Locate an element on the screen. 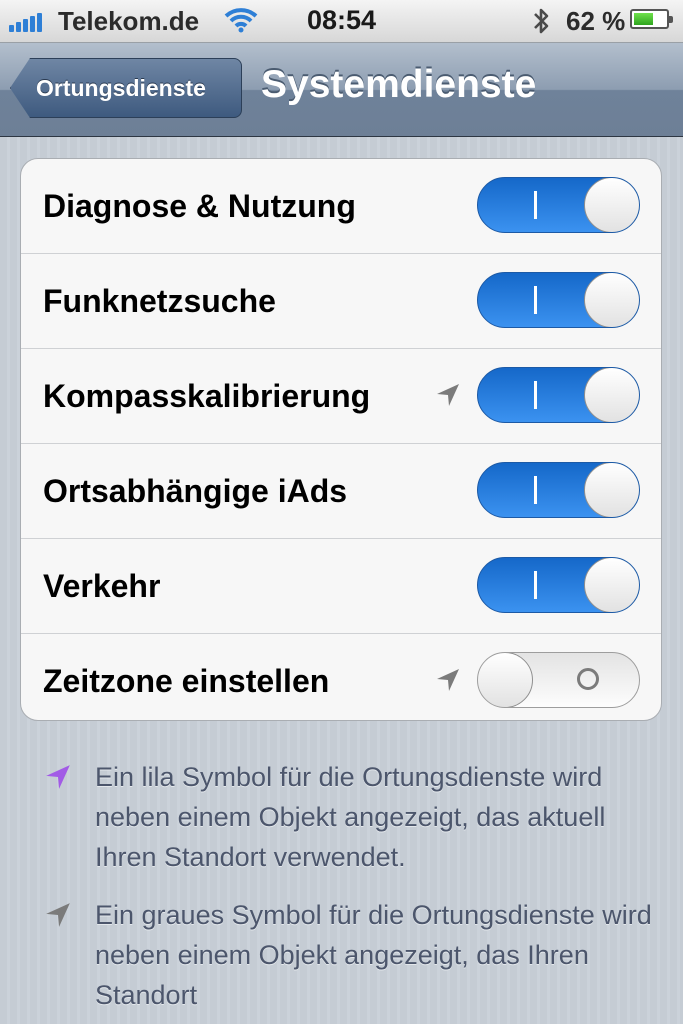  navigation-bar: Ortungsdienste Systemdienste is located at coordinates (341, 90).